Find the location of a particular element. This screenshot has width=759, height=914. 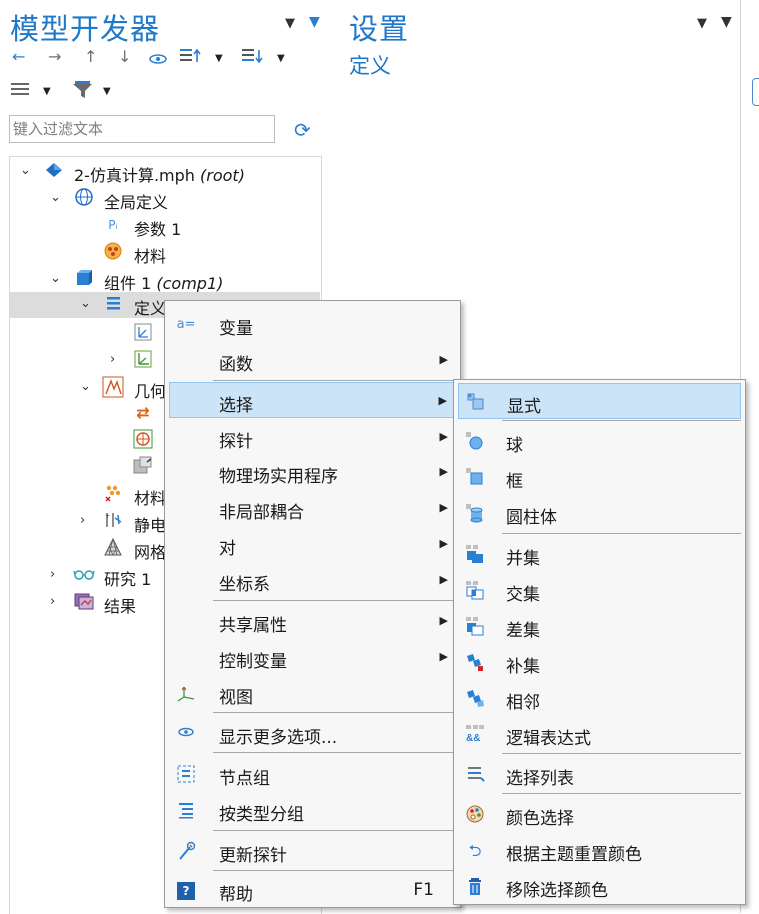

submenu-item-color-selection: 颜色选择 is located at coordinates (599, 814).